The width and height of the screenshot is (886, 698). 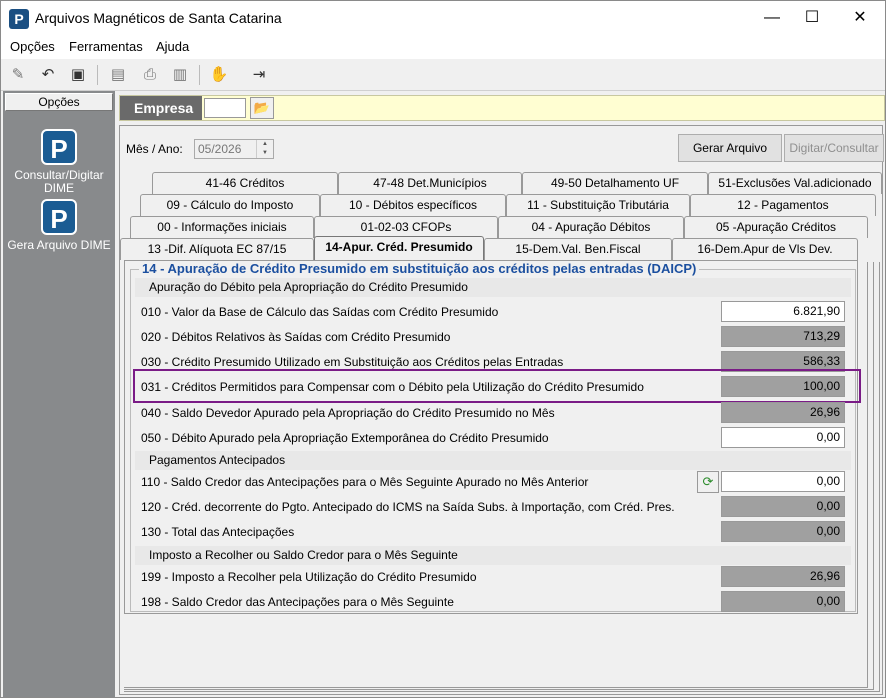 I want to click on field-110: 0,00, so click(x=783, y=481).